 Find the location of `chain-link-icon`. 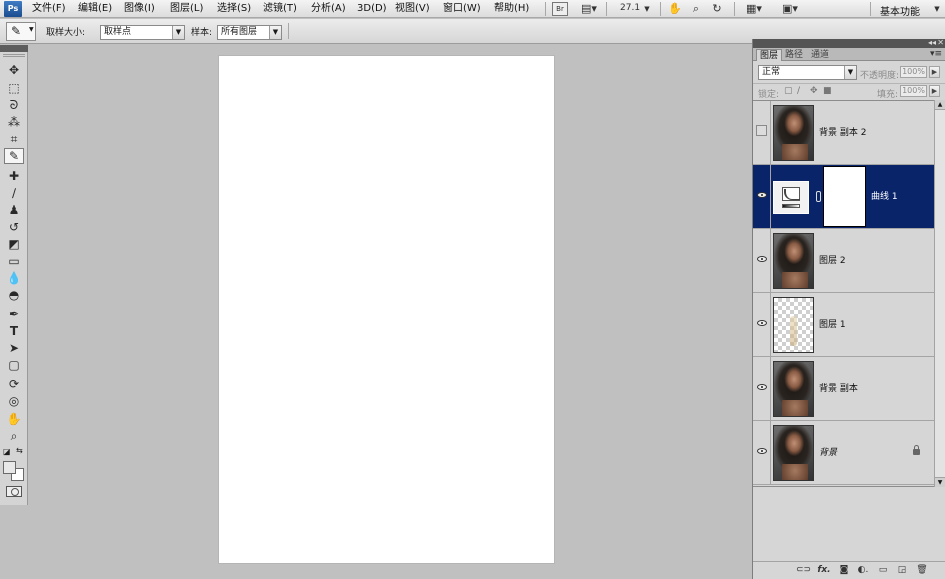

chain-link-icon is located at coordinates (818, 196).